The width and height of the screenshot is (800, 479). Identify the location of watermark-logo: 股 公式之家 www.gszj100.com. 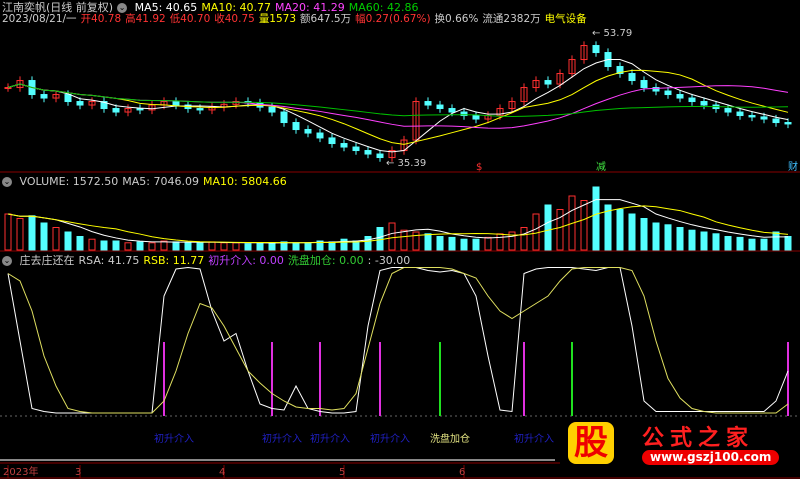
(680, 443).